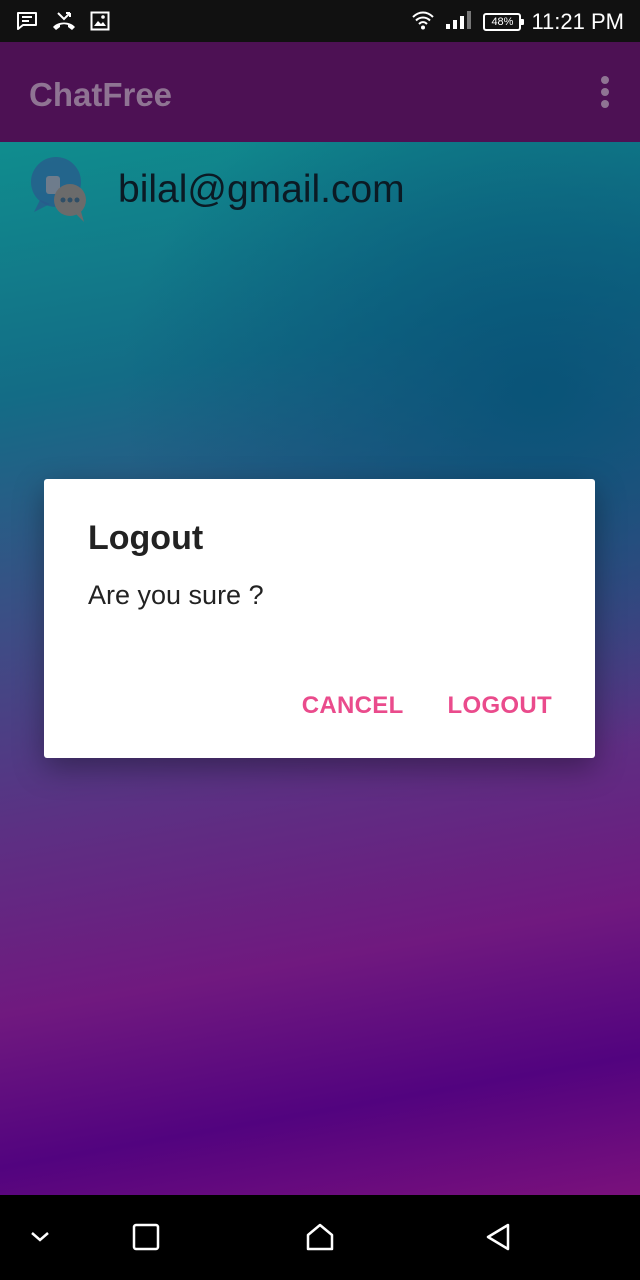  What do you see at coordinates (498, 1237) in the screenshot?
I see `back-icon` at bounding box center [498, 1237].